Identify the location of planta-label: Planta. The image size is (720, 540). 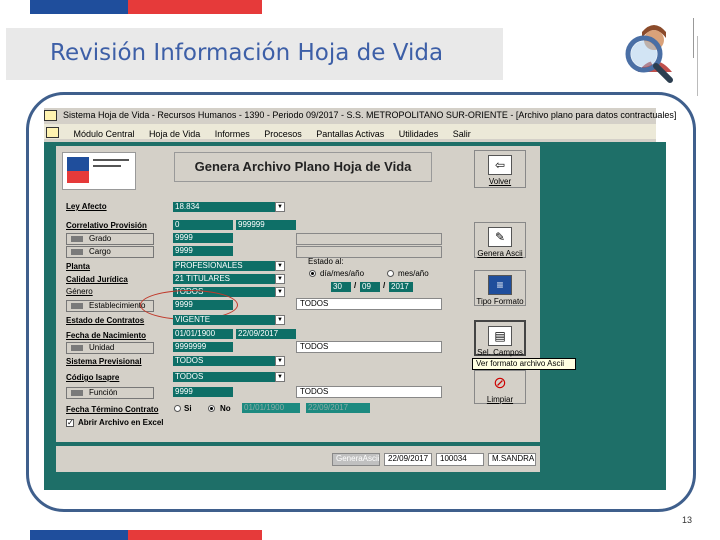
(78, 266).